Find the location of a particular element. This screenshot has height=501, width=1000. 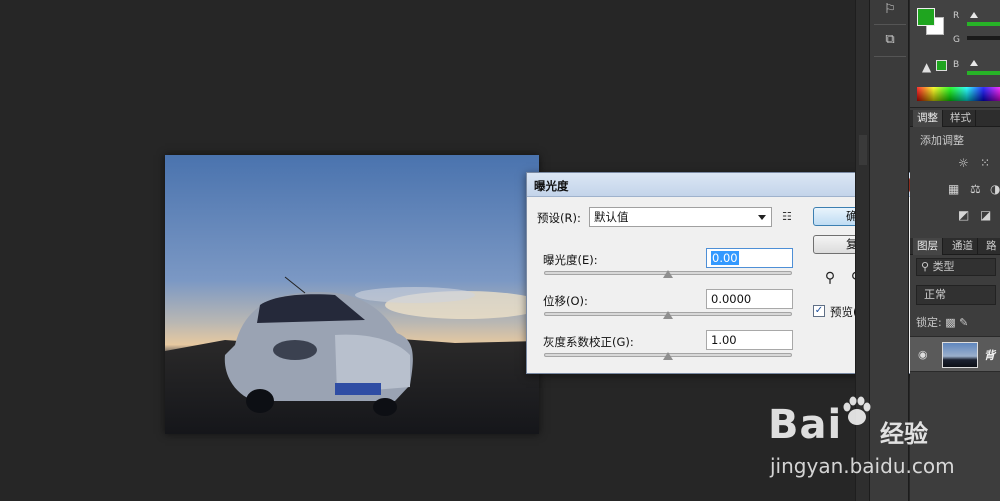

tab-layers: 图层 is located at coordinates (928, 246).